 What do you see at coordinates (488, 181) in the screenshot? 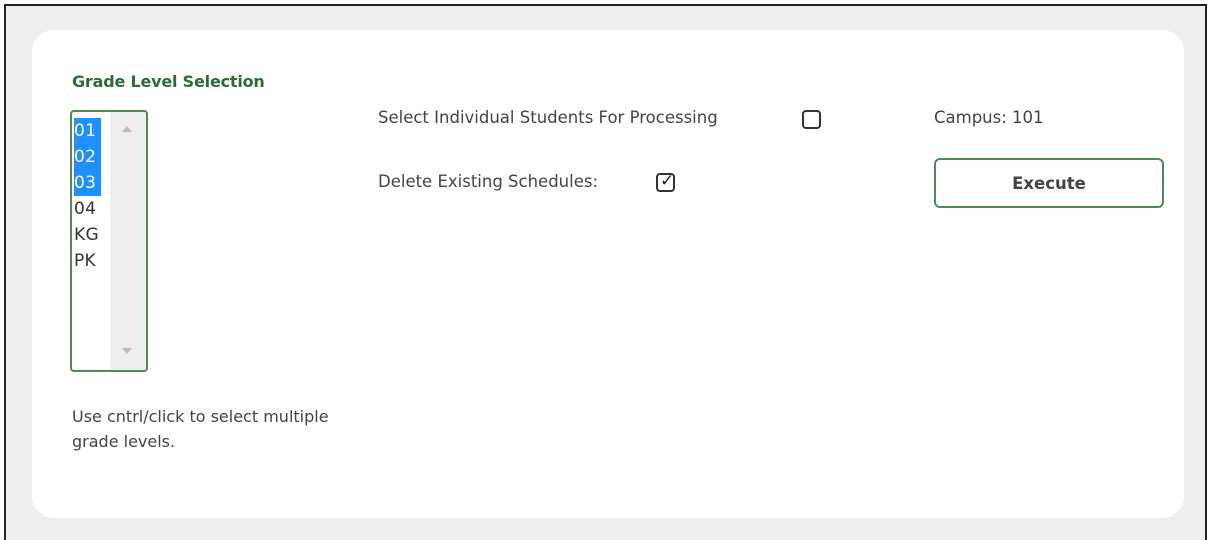
I see `delete-existing-schedules-label: Delete Existing Schedules:` at bounding box center [488, 181].